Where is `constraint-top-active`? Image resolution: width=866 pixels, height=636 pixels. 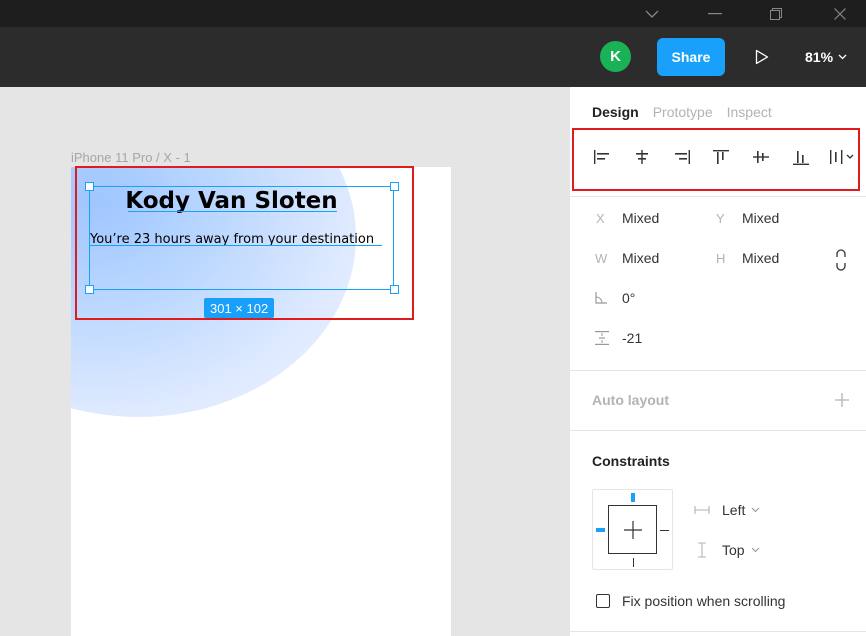 constraint-top-active is located at coordinates (633, 497).